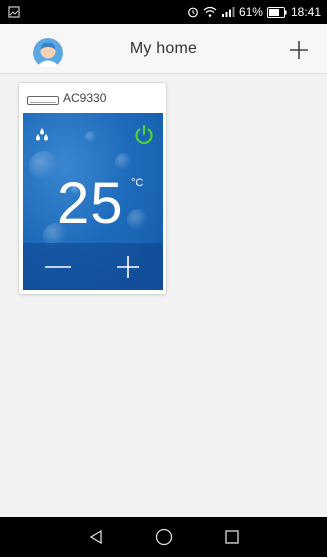 Image resolution: width=327 pixels, height=557 pixels. I want to click on decrease-temperature-button, so click(58, 266).